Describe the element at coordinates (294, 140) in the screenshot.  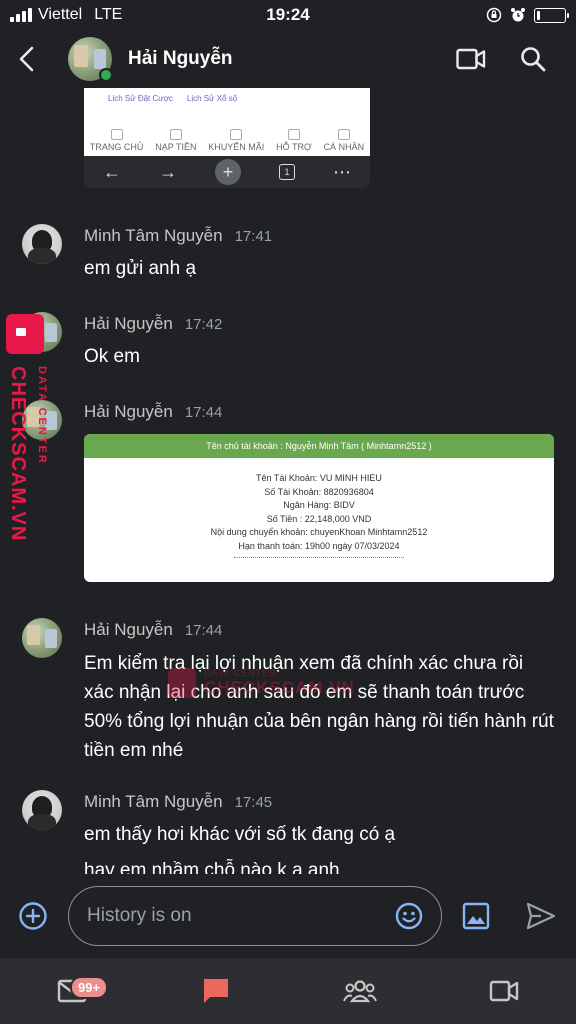
I see `shot-nav-support: HỖ TRỢ` at that location.